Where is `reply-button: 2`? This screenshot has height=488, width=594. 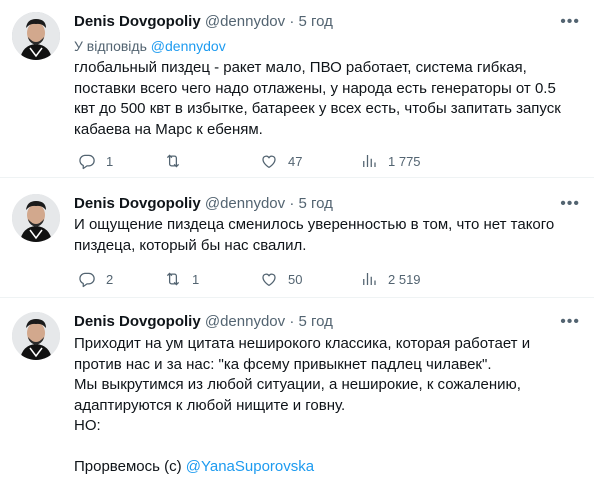 reply-button: 2 is located at coordinates (95, 279).